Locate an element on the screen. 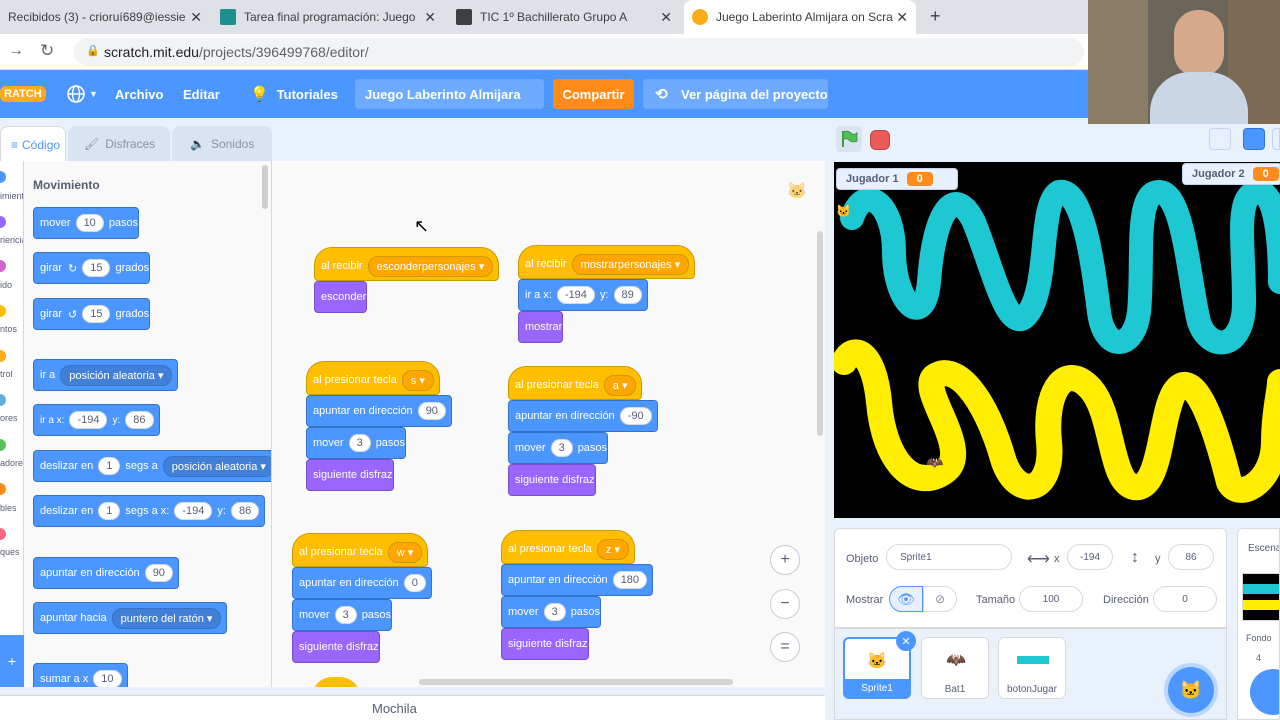 Image resolution: width=1280 pixels, height=720 pixels. block-point-towards: apuntar hacia puntero del ratón ▾ is located at coordinates (130, 618).